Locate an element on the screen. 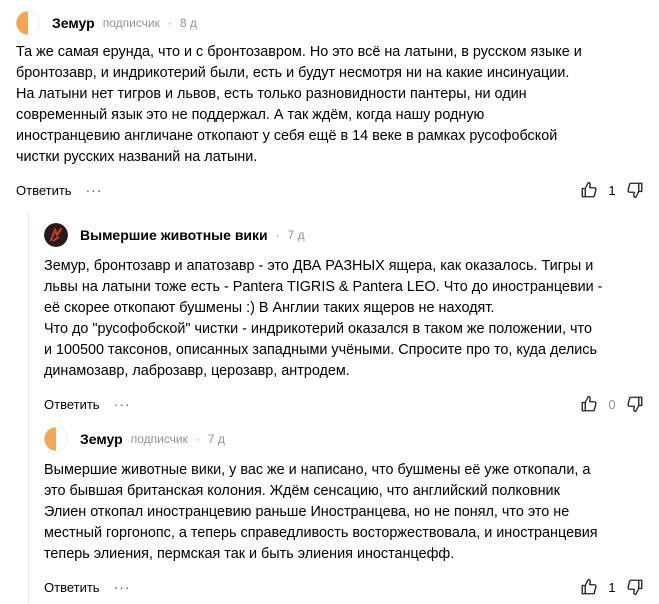 Image resolution: width=659 pixels, height=604 pixels. comment-header: Земур подписчик · 7 д is located at coordinates (344, 439).